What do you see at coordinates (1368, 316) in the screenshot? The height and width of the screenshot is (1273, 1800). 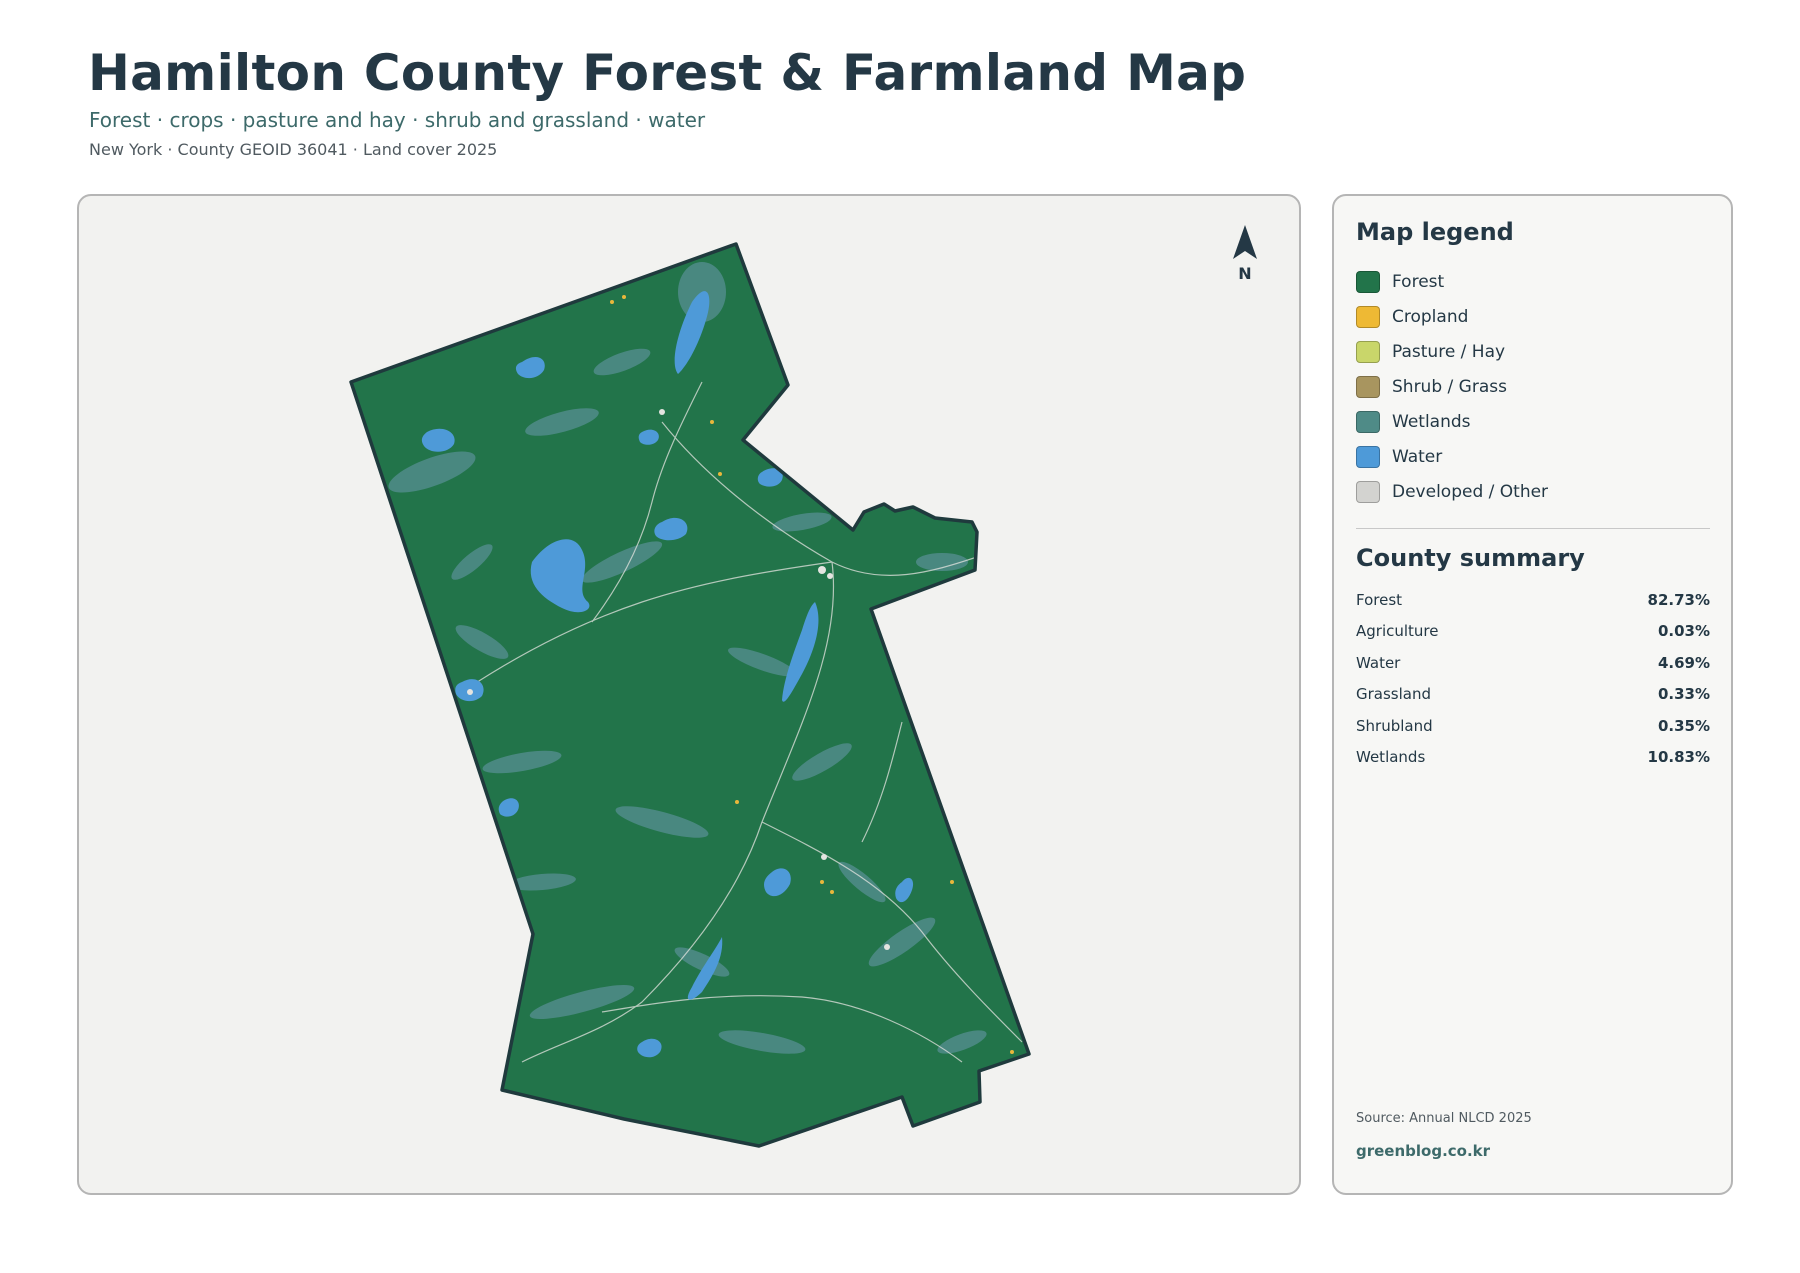 I see `cropland-swatch-icon` at bounding box center [1368, 316].